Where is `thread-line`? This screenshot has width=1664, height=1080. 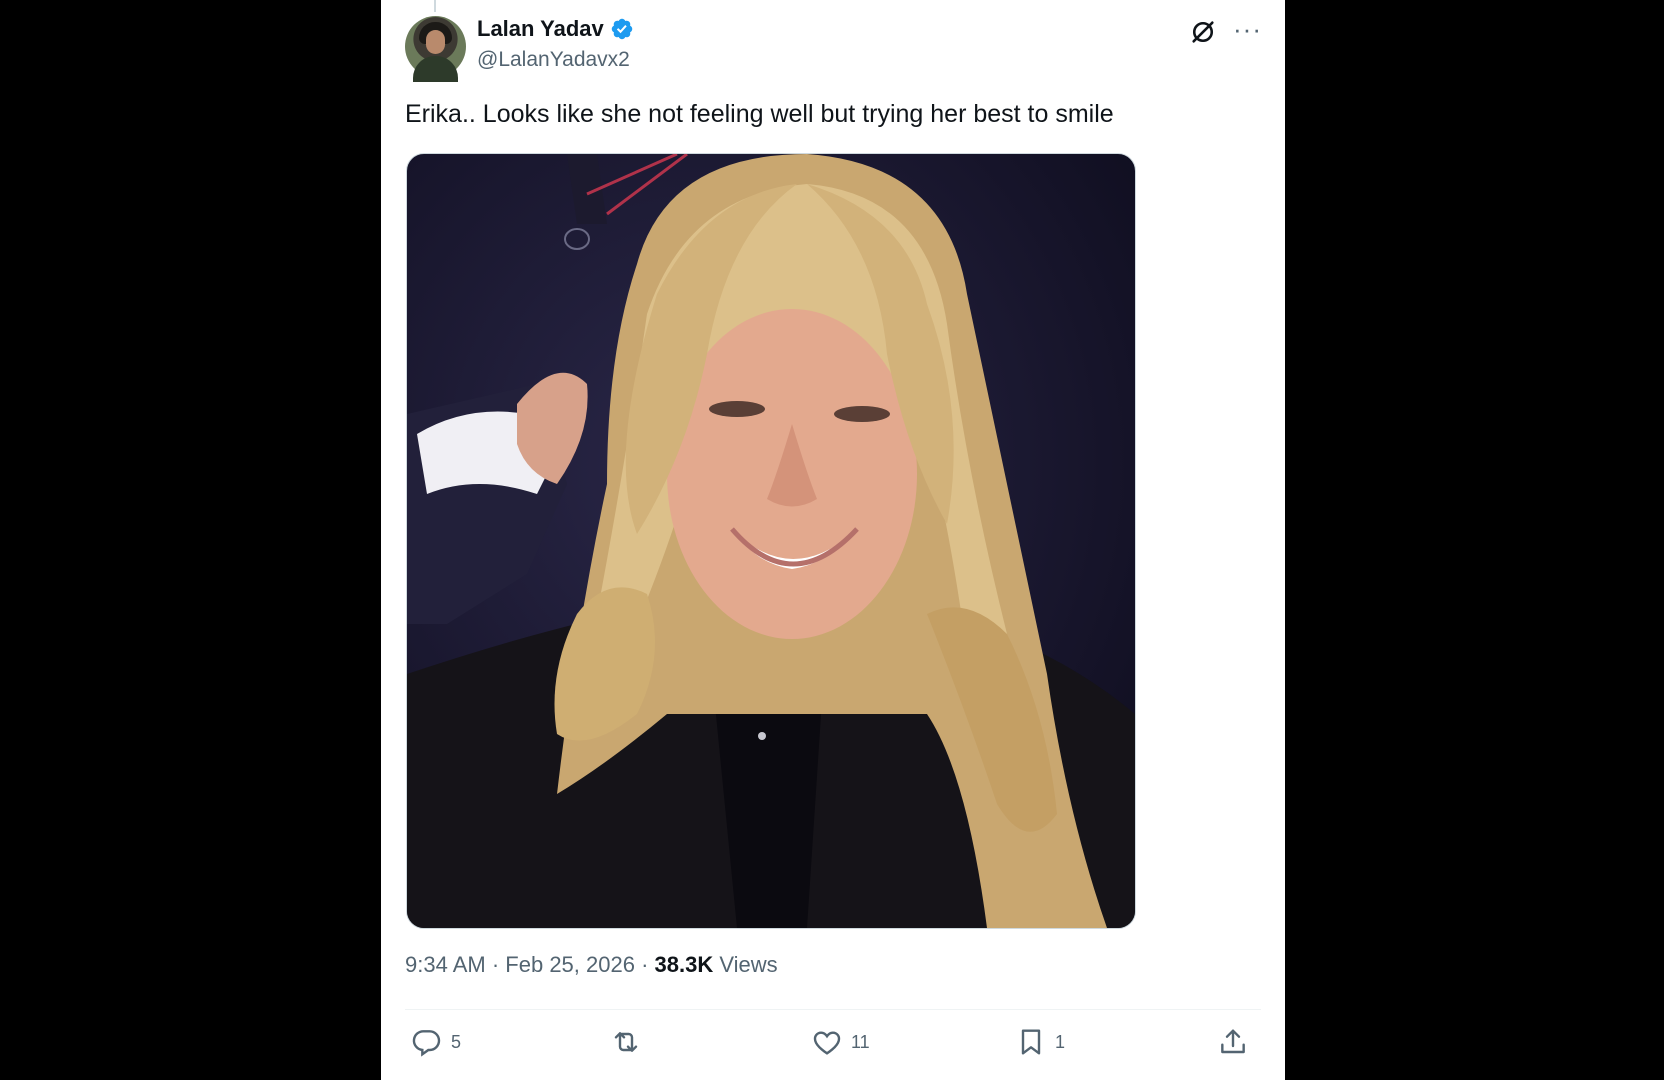
thread-line is located at coordinates (435, 6).